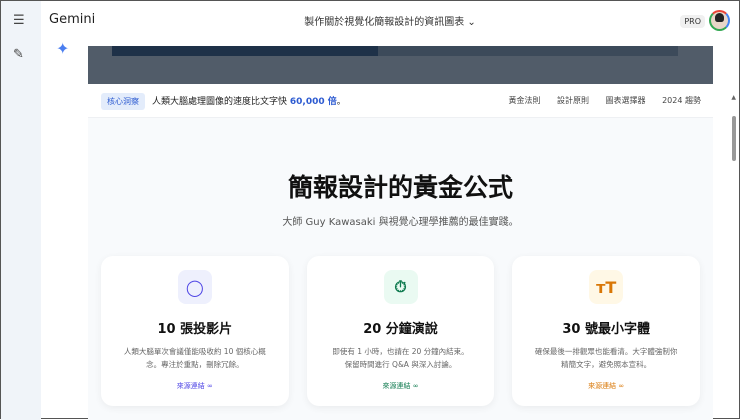 Image resolution: width=740 pixels, height=420 pixels. What do you see at coordinates (249, 102) in the screenshot?
I see `insight-text: 人類大腦處理圖像的速度比文字快 60,000 倍。` at bounding box center [249, 102].